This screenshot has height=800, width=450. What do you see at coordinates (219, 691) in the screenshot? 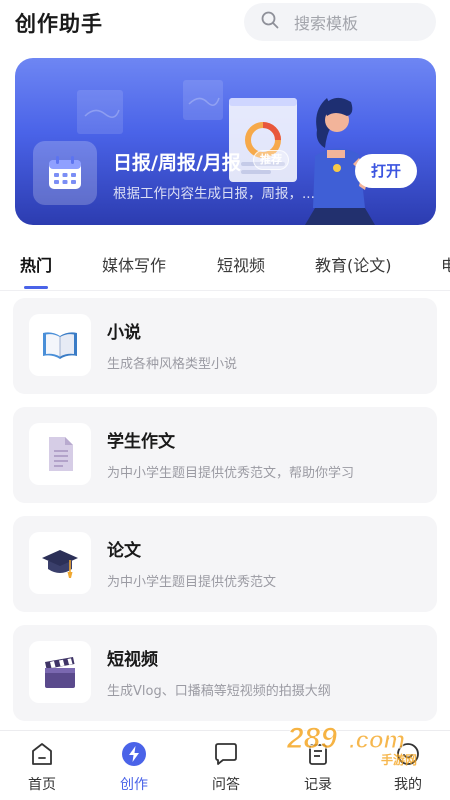
I see `card-description: 生成Vlog、口播稿等短视频的拍摄大纲` at bounding box center [219, 691].